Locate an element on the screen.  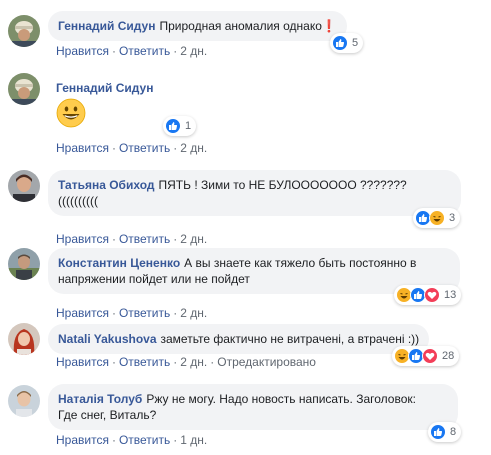
reactions-badge: 5 is located at coordinates (347, 43).